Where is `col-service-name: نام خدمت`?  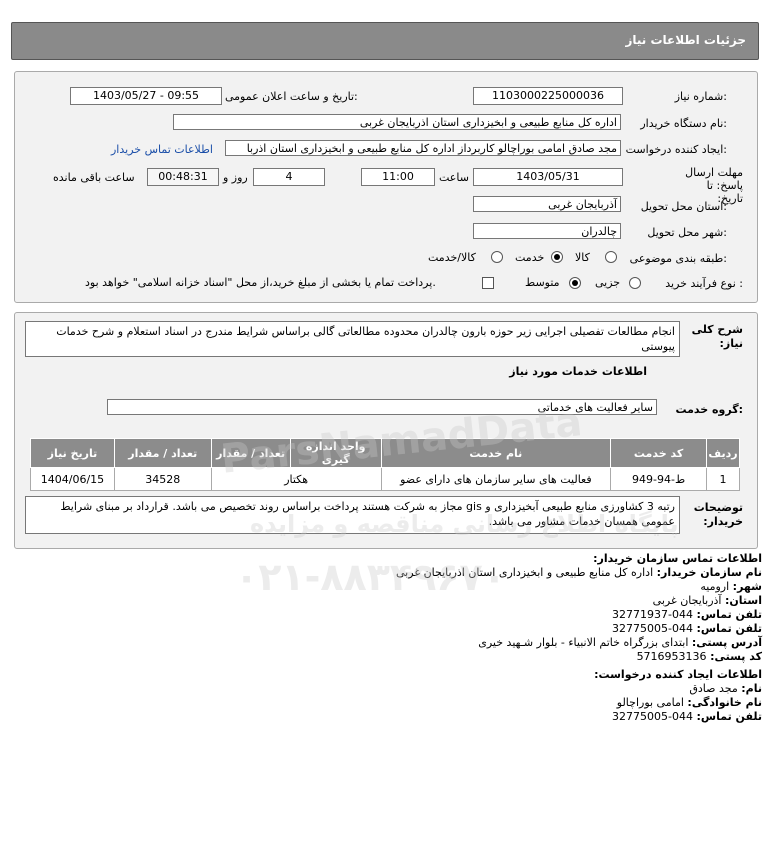 col-service-name: نام خدمت is located at coordinates (496, 453).